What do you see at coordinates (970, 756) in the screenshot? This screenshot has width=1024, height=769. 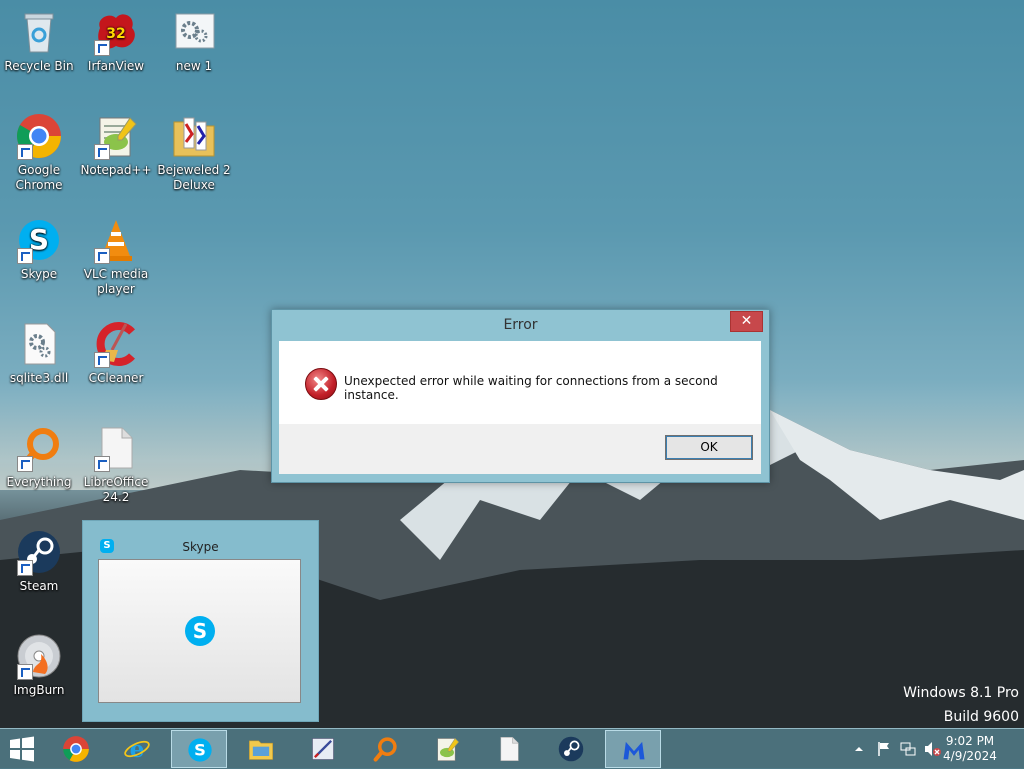 I see `clock-date: 4/9/2024` at bounding box center [970, 756].